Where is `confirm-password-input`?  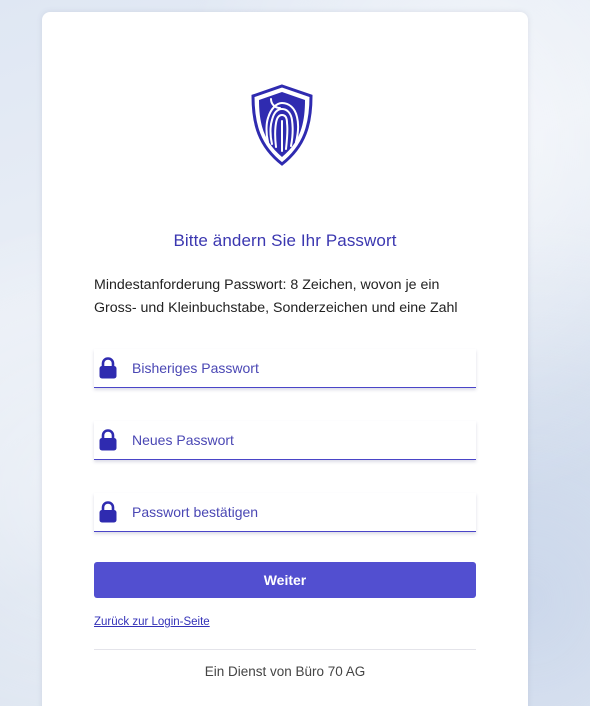
confirm-password-input is located at coordinates (297, 512).